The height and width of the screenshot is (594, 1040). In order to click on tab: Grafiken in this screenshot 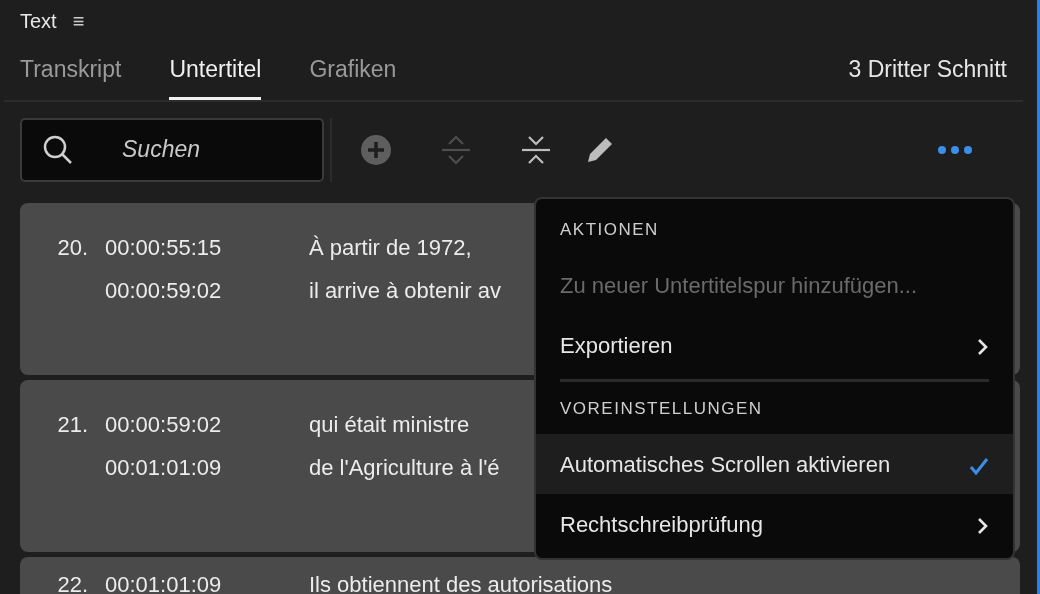, I will do `click(353, 76)`.